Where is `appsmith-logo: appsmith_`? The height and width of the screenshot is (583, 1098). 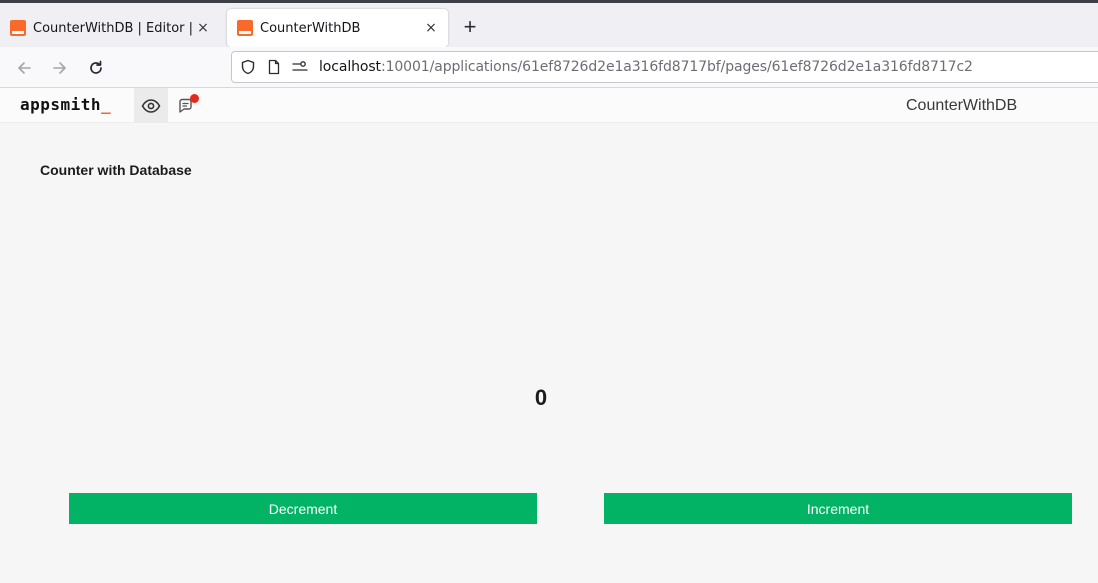
appsmith-logo: appsmith_ is located at coordinates (65, 104).